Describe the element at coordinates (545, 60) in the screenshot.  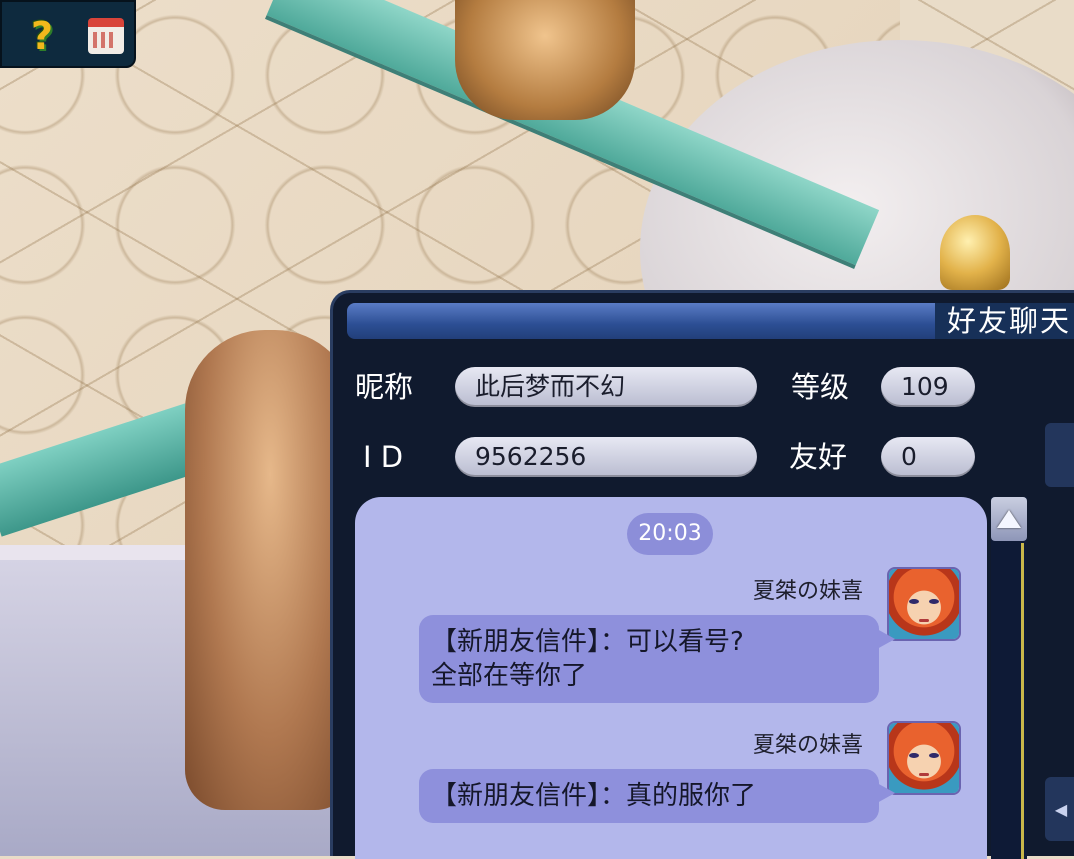
I see `bronze-vessel` at that location.